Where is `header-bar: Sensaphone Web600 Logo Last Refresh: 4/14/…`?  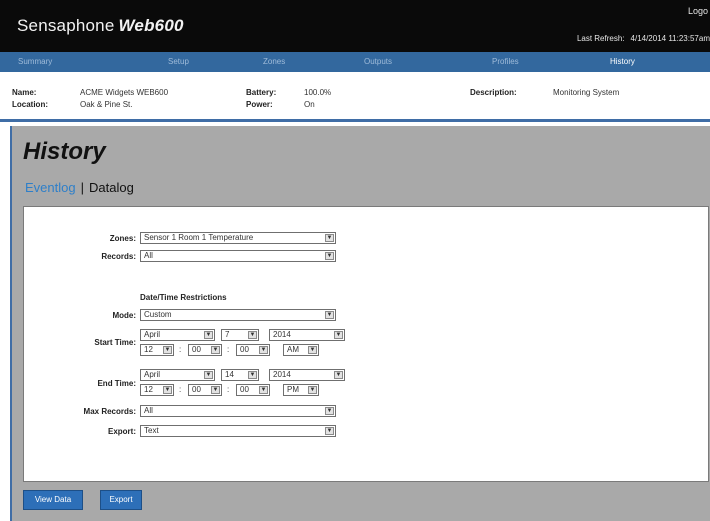
header-bar: Sensaphone Web600 Logo Last Refresh: 4/14/… is located at coordinates (355, 26).